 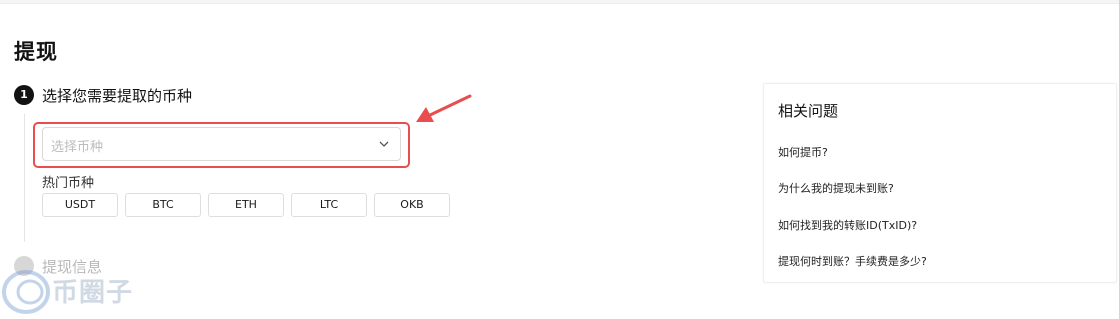 What do you see at coordinates (559, 2) in the screenshot?
I see `top-bar` at bounding box center [559, 2].